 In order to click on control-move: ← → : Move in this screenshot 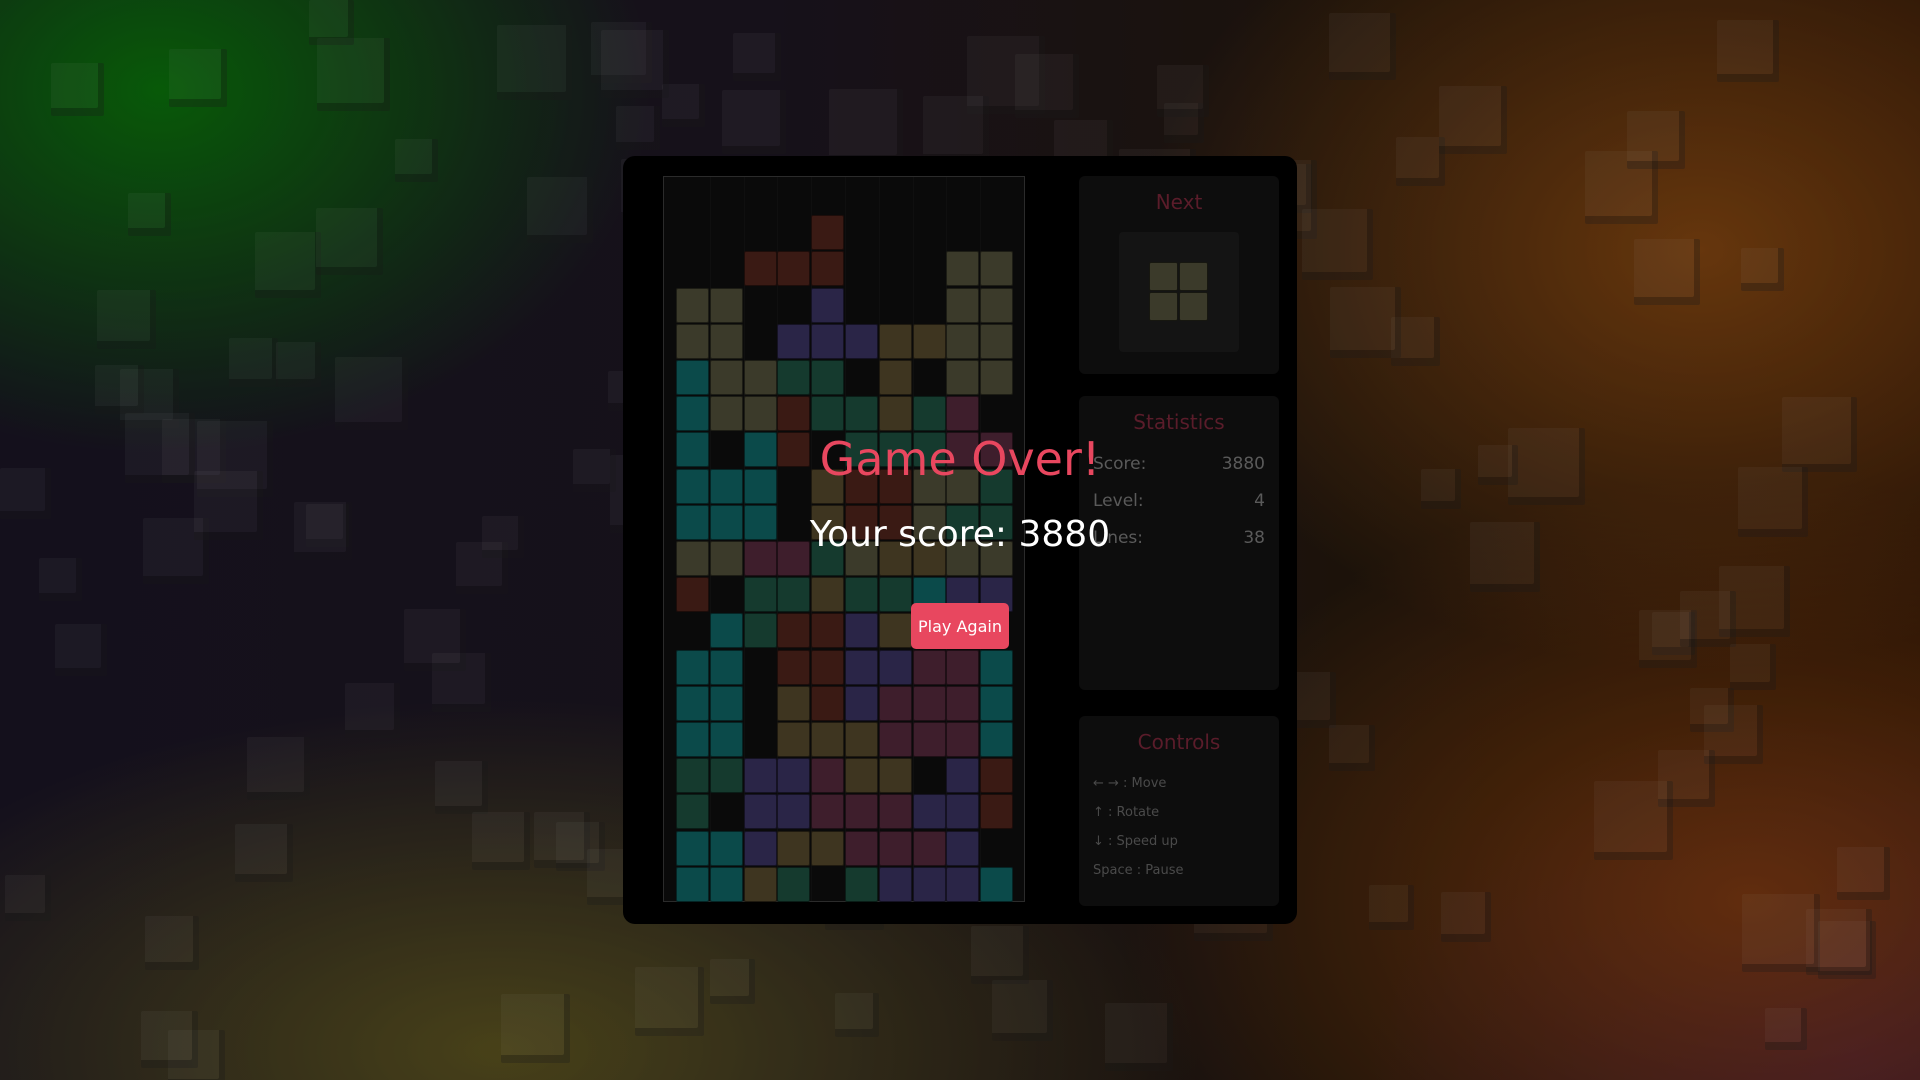, I will do `click(1130, 783)`.